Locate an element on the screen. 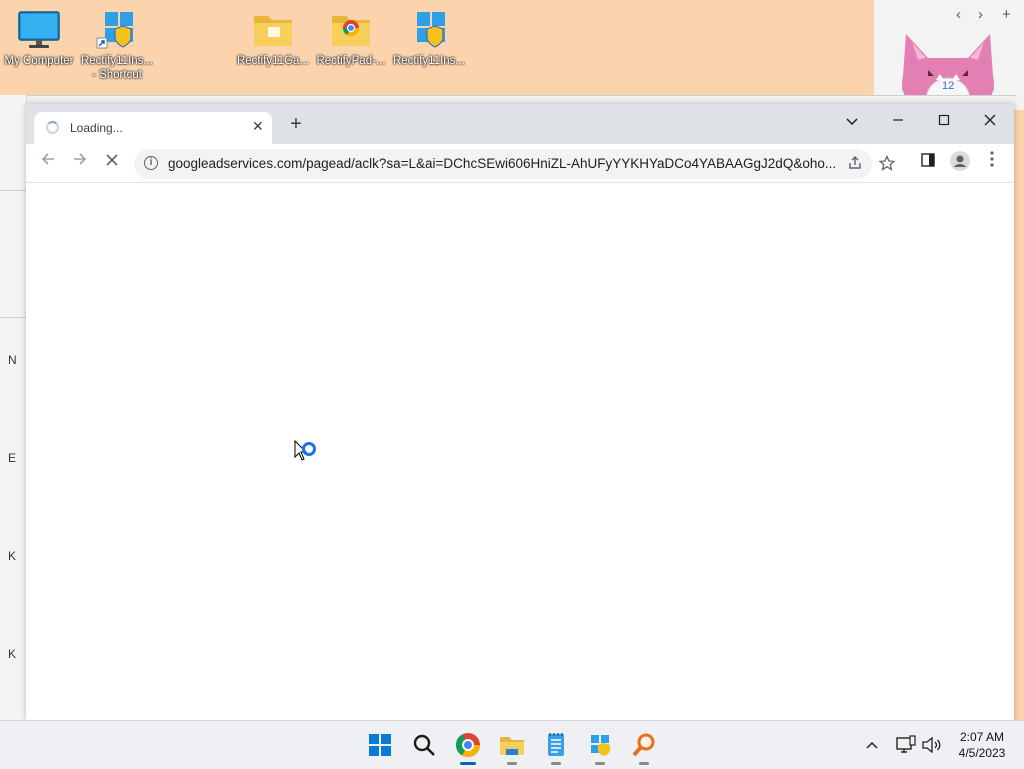 This screenshot has height=769, width=1024. search-icon is located at coordinates (424, 745).